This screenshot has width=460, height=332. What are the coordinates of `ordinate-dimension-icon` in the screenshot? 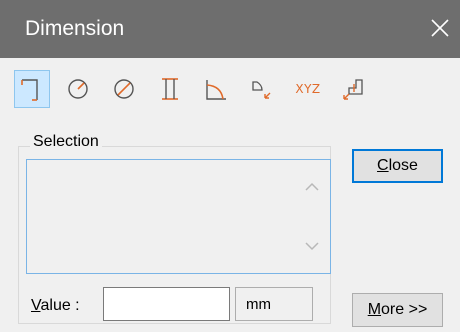 It's located at (354, 89).